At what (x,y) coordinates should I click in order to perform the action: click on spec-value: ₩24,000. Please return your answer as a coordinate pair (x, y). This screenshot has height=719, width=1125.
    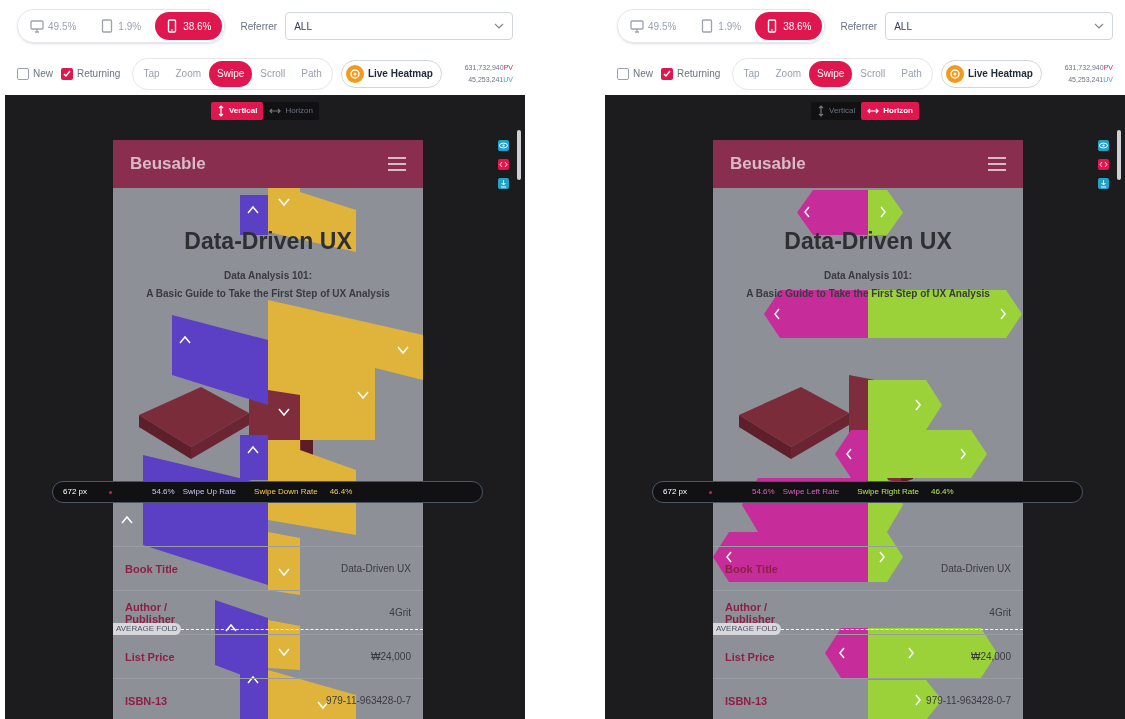
    Looking at the image, I should click on (390, 657).